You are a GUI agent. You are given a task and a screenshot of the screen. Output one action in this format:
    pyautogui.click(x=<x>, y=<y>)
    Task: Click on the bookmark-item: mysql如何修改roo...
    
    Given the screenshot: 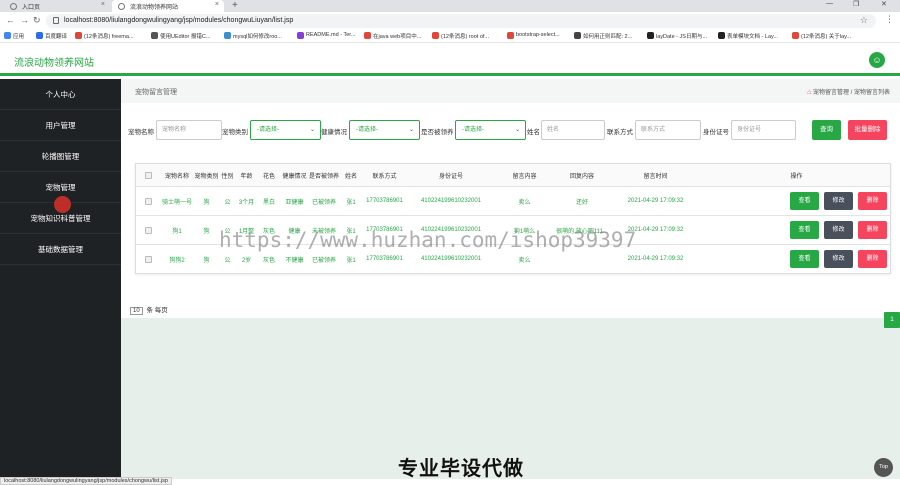 What is the action you would take?
    pyautogui.click(x=253, y=36)
    